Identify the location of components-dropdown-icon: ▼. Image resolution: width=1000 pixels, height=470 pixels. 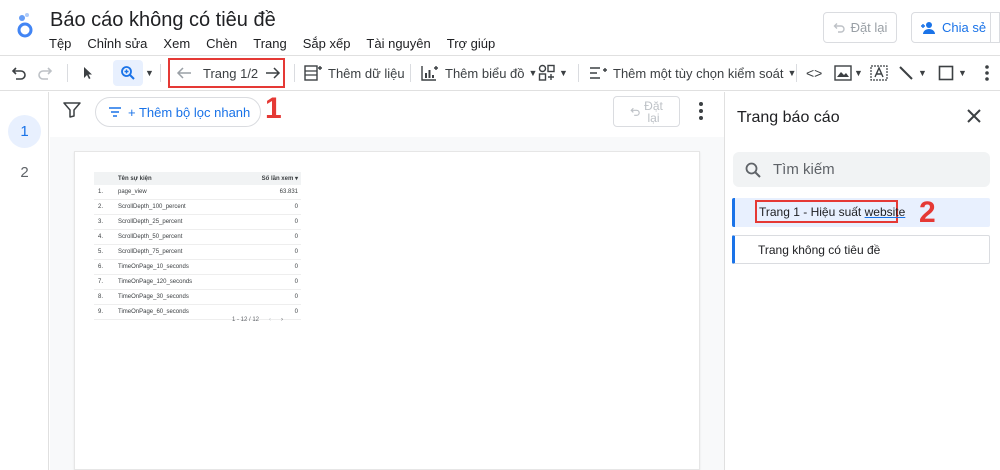
(563, 73).